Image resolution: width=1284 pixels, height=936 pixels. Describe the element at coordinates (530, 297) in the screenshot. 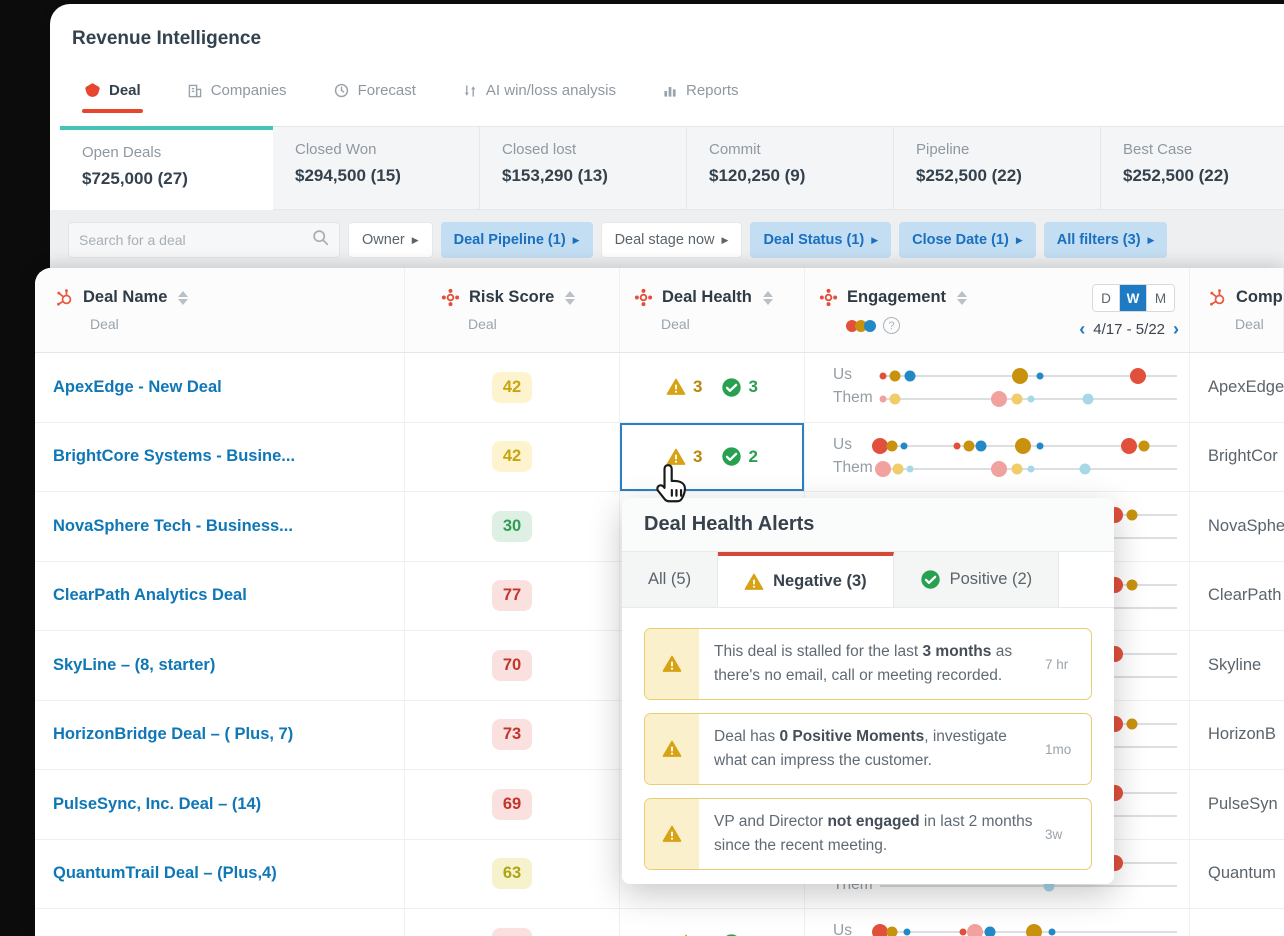

I see `column-header-titlerow: Risk Score` at that location.